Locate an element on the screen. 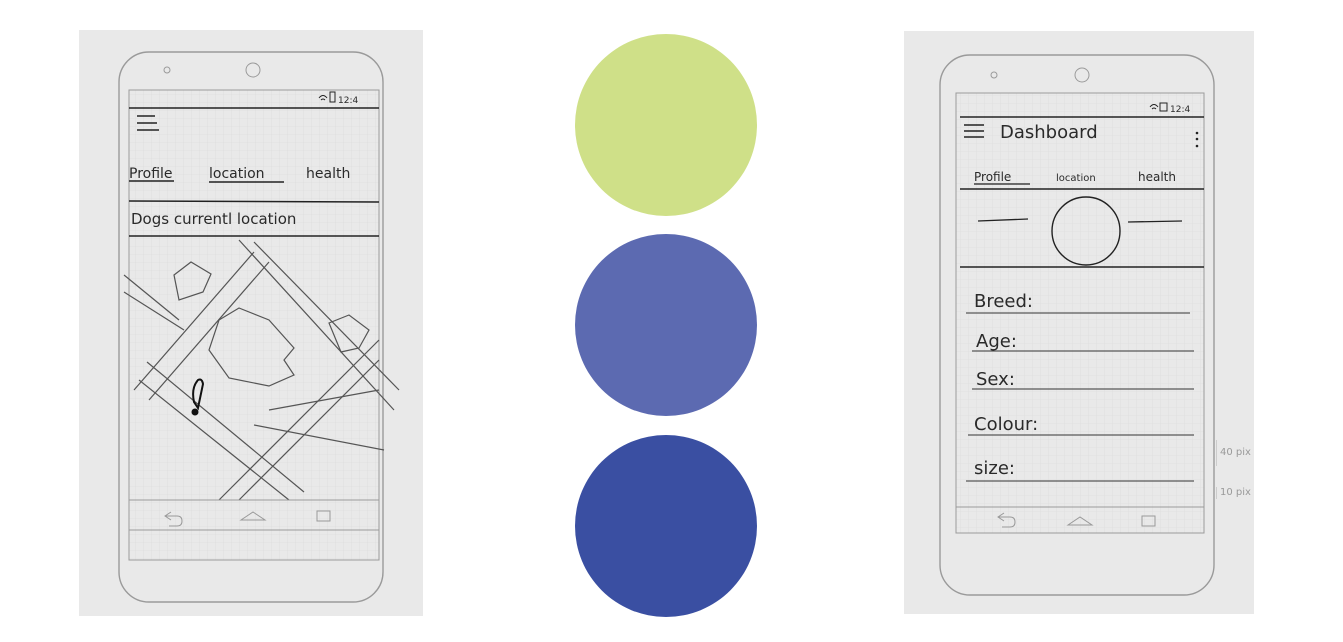 This screenshot has height=642, width=1343. field-breed: Breed: is located at coordinates (1003, 301).